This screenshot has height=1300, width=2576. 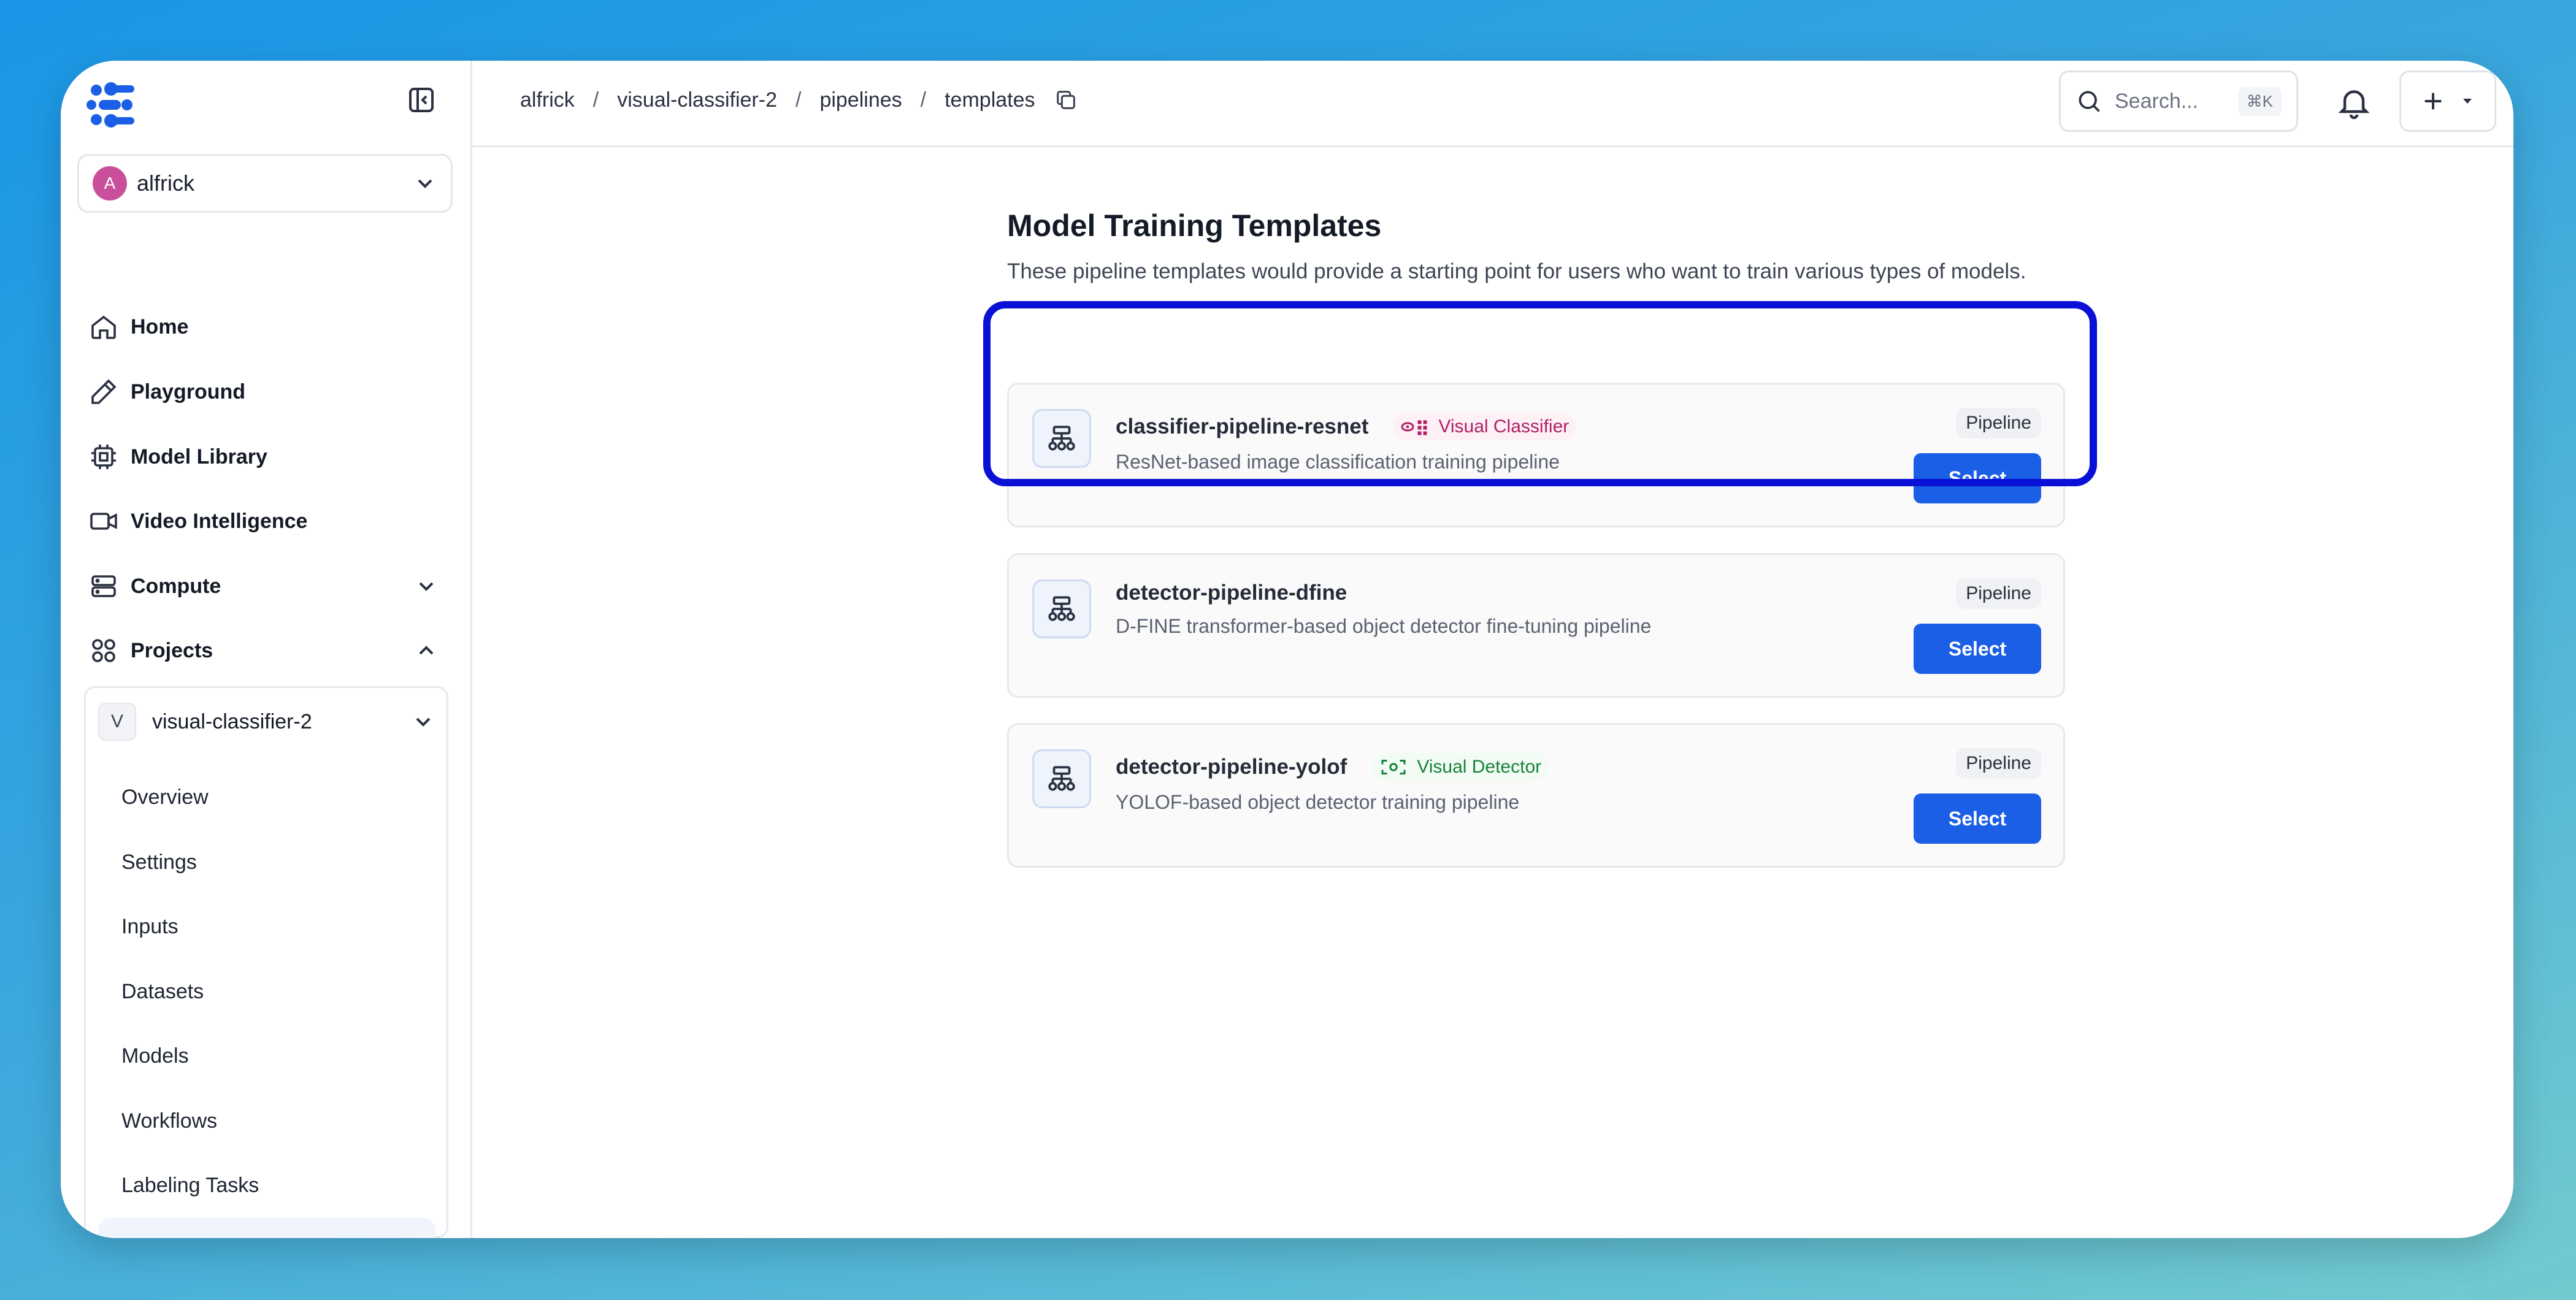 I want to click on model-type-tag: Visual Classifier, so click(x=1485, y=427).